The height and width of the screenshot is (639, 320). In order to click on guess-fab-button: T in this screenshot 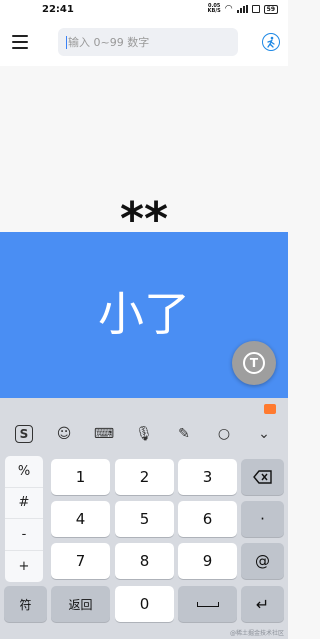, I will do `click(254, 363)`.